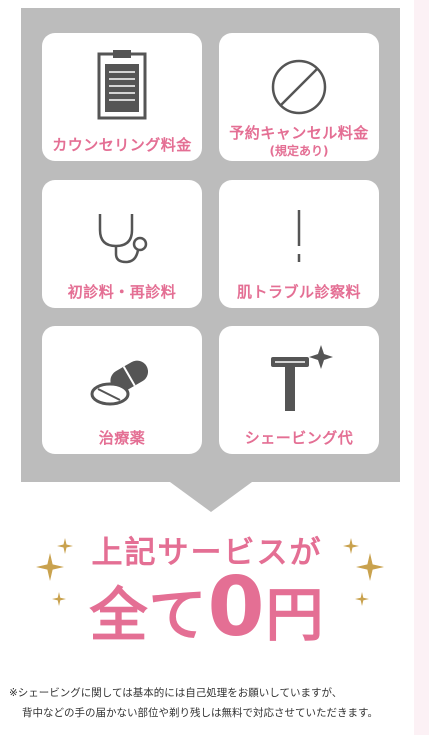 Image resolution: width=429 pixels, height=735 pixels. I want to click on side-strip, so click(421, 367).